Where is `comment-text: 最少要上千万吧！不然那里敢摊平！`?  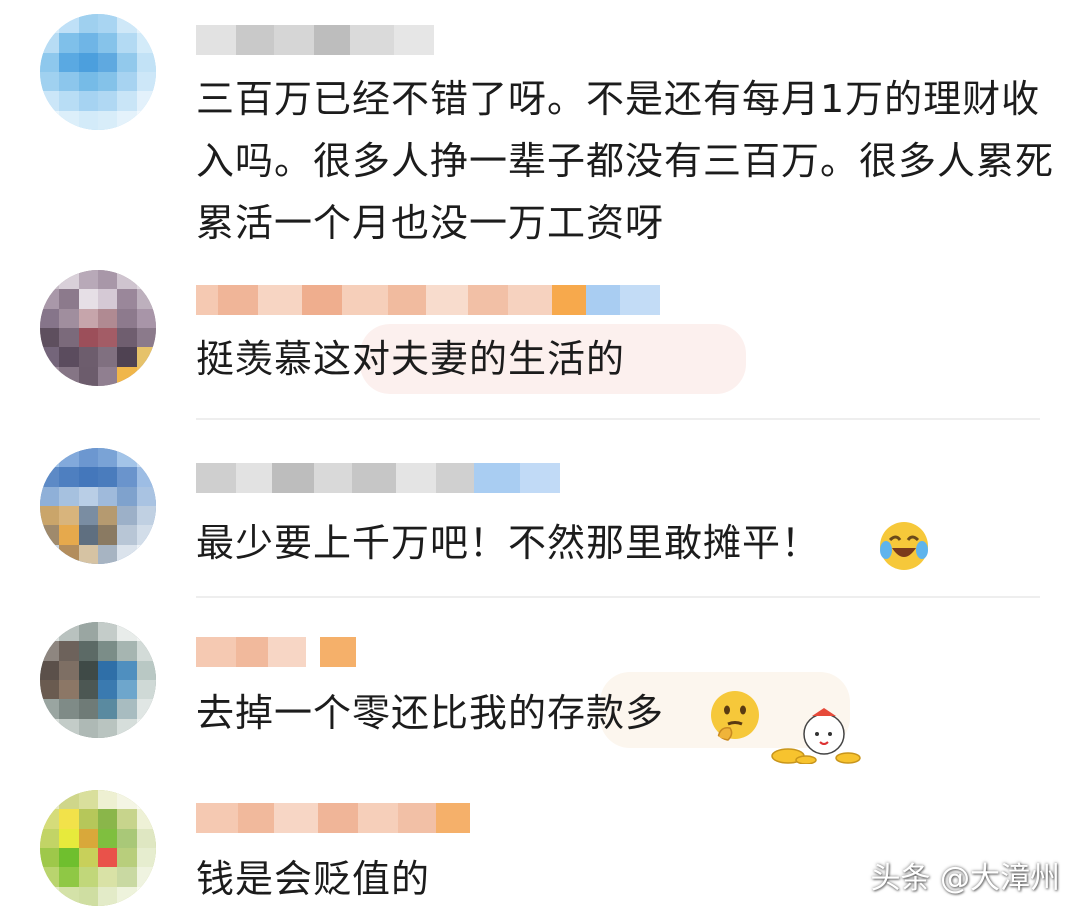 comment-text: 最少要上千万吧！不然那里敢摊平！ is located at coordinates (508, 543).